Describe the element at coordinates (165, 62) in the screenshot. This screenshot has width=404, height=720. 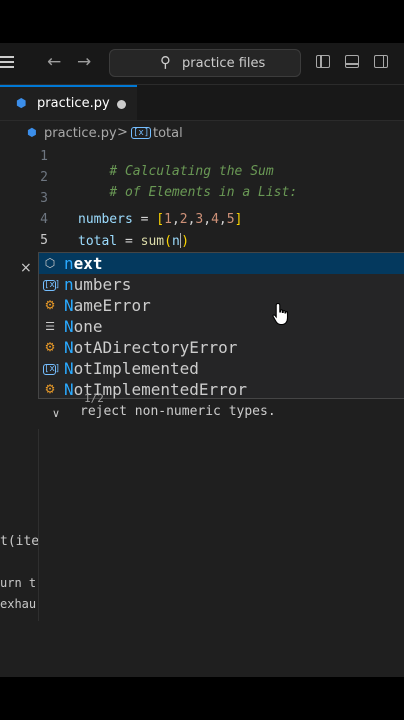
I see `search-icon: ⚲` at that location.